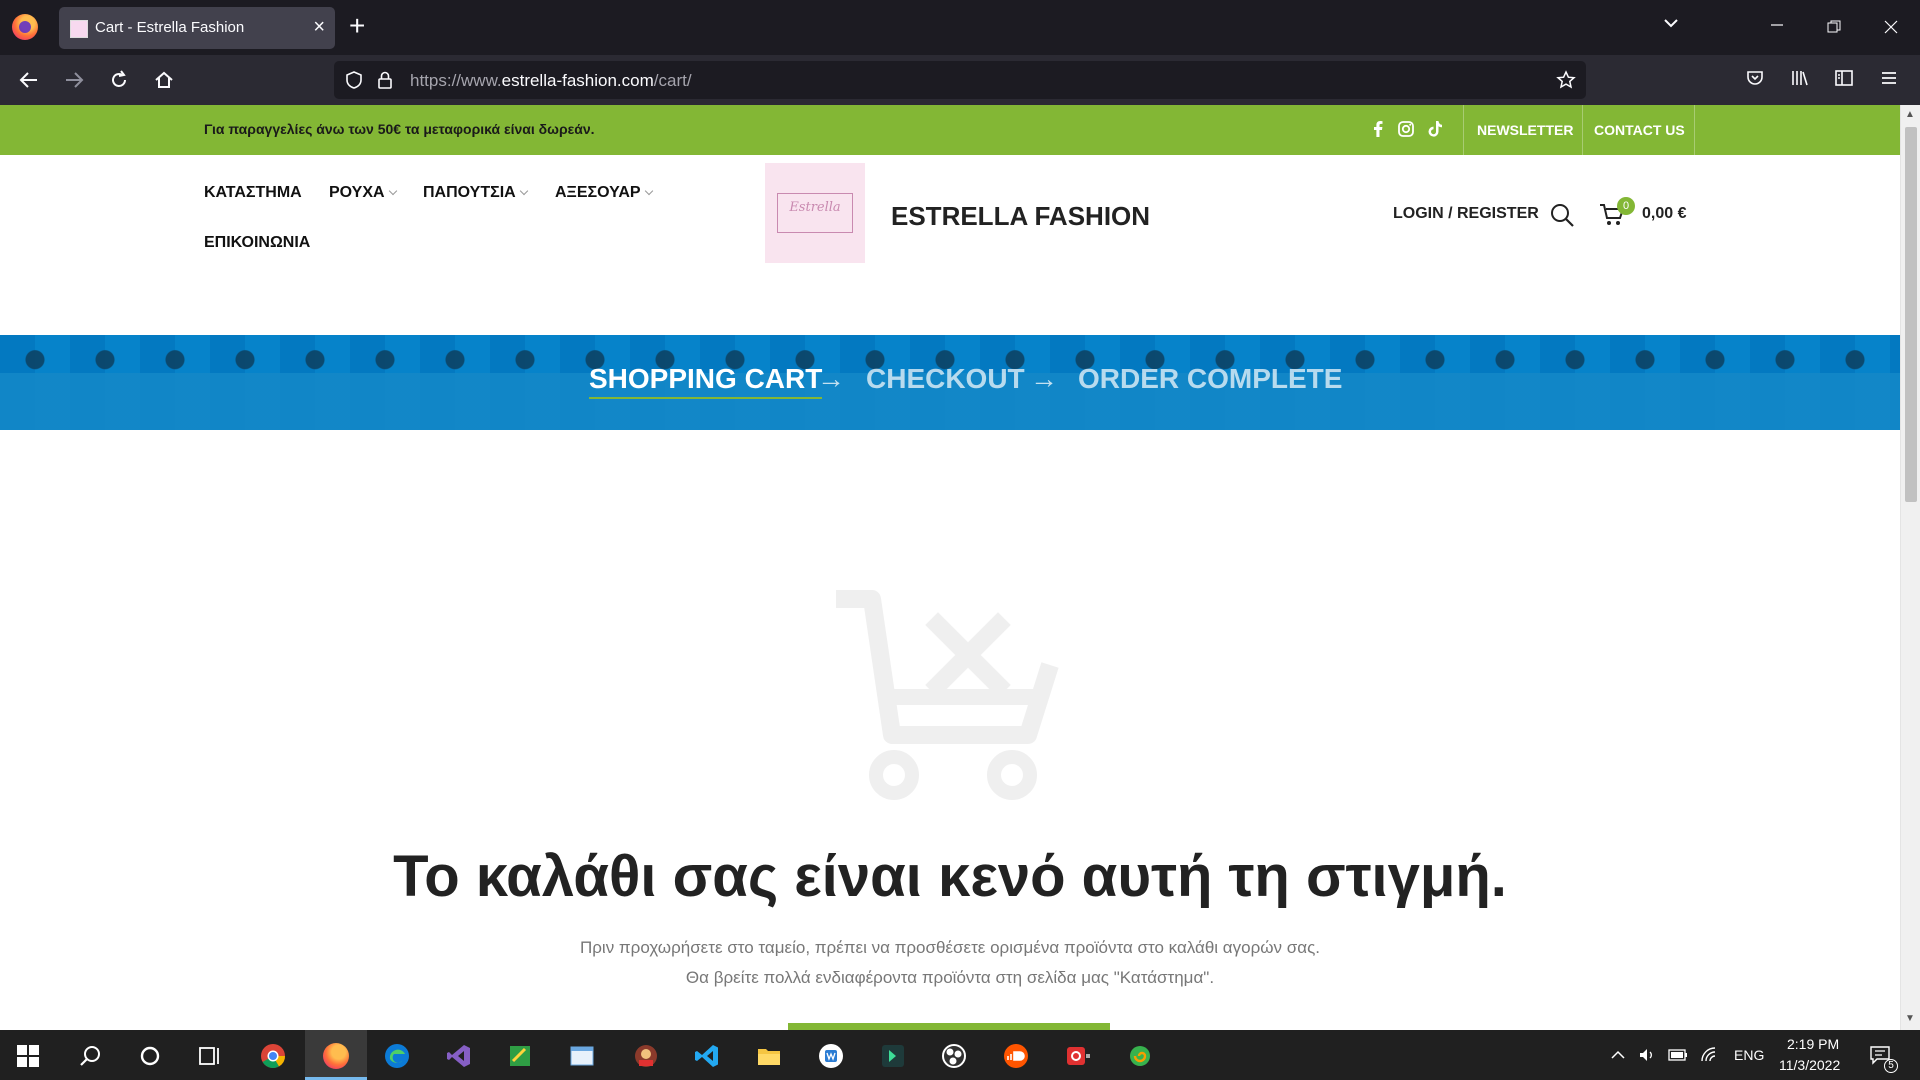 This screenshot has height=1080, width=1920. What do you see at coordinates (707, 1056) in the screenshot?
I see `vscode-icon` at bounding box center [707, 1056].